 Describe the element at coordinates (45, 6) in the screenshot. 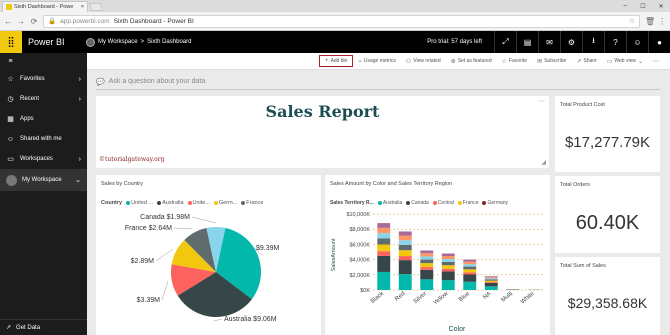

I see `browser-tab: Sixth Dashboard - Powe ×` at that location.